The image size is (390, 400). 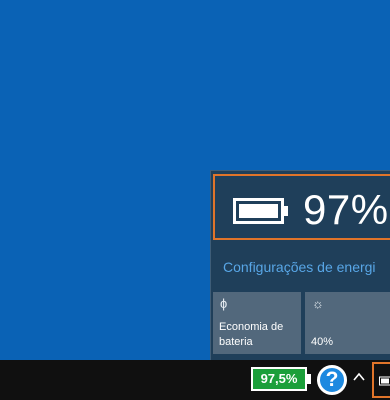 I want to click on chevron-up-icon, so click(x=359, y=379).